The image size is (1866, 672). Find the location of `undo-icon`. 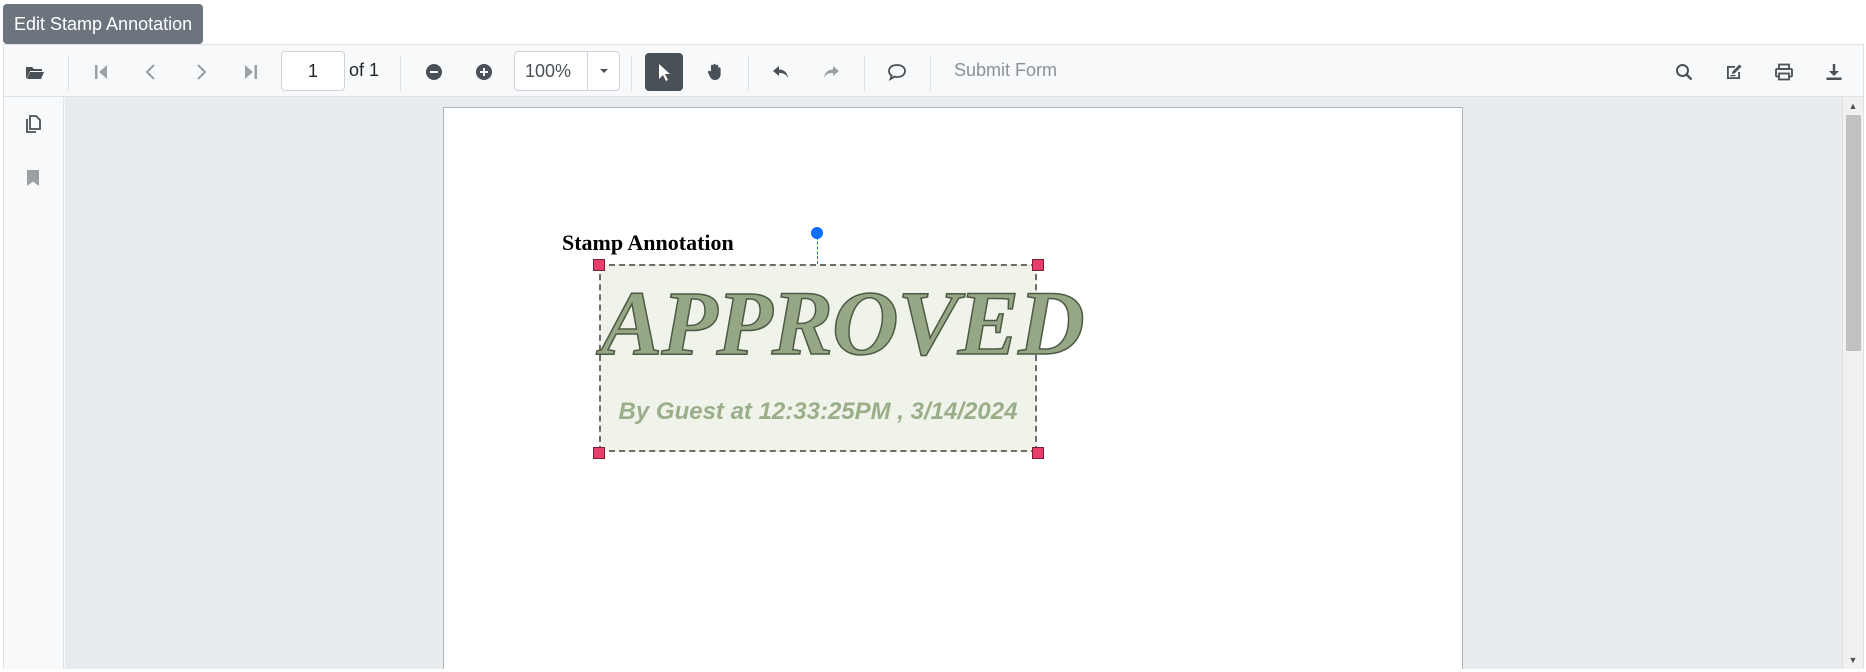

undo-icon is located at coordinates (781, 72).